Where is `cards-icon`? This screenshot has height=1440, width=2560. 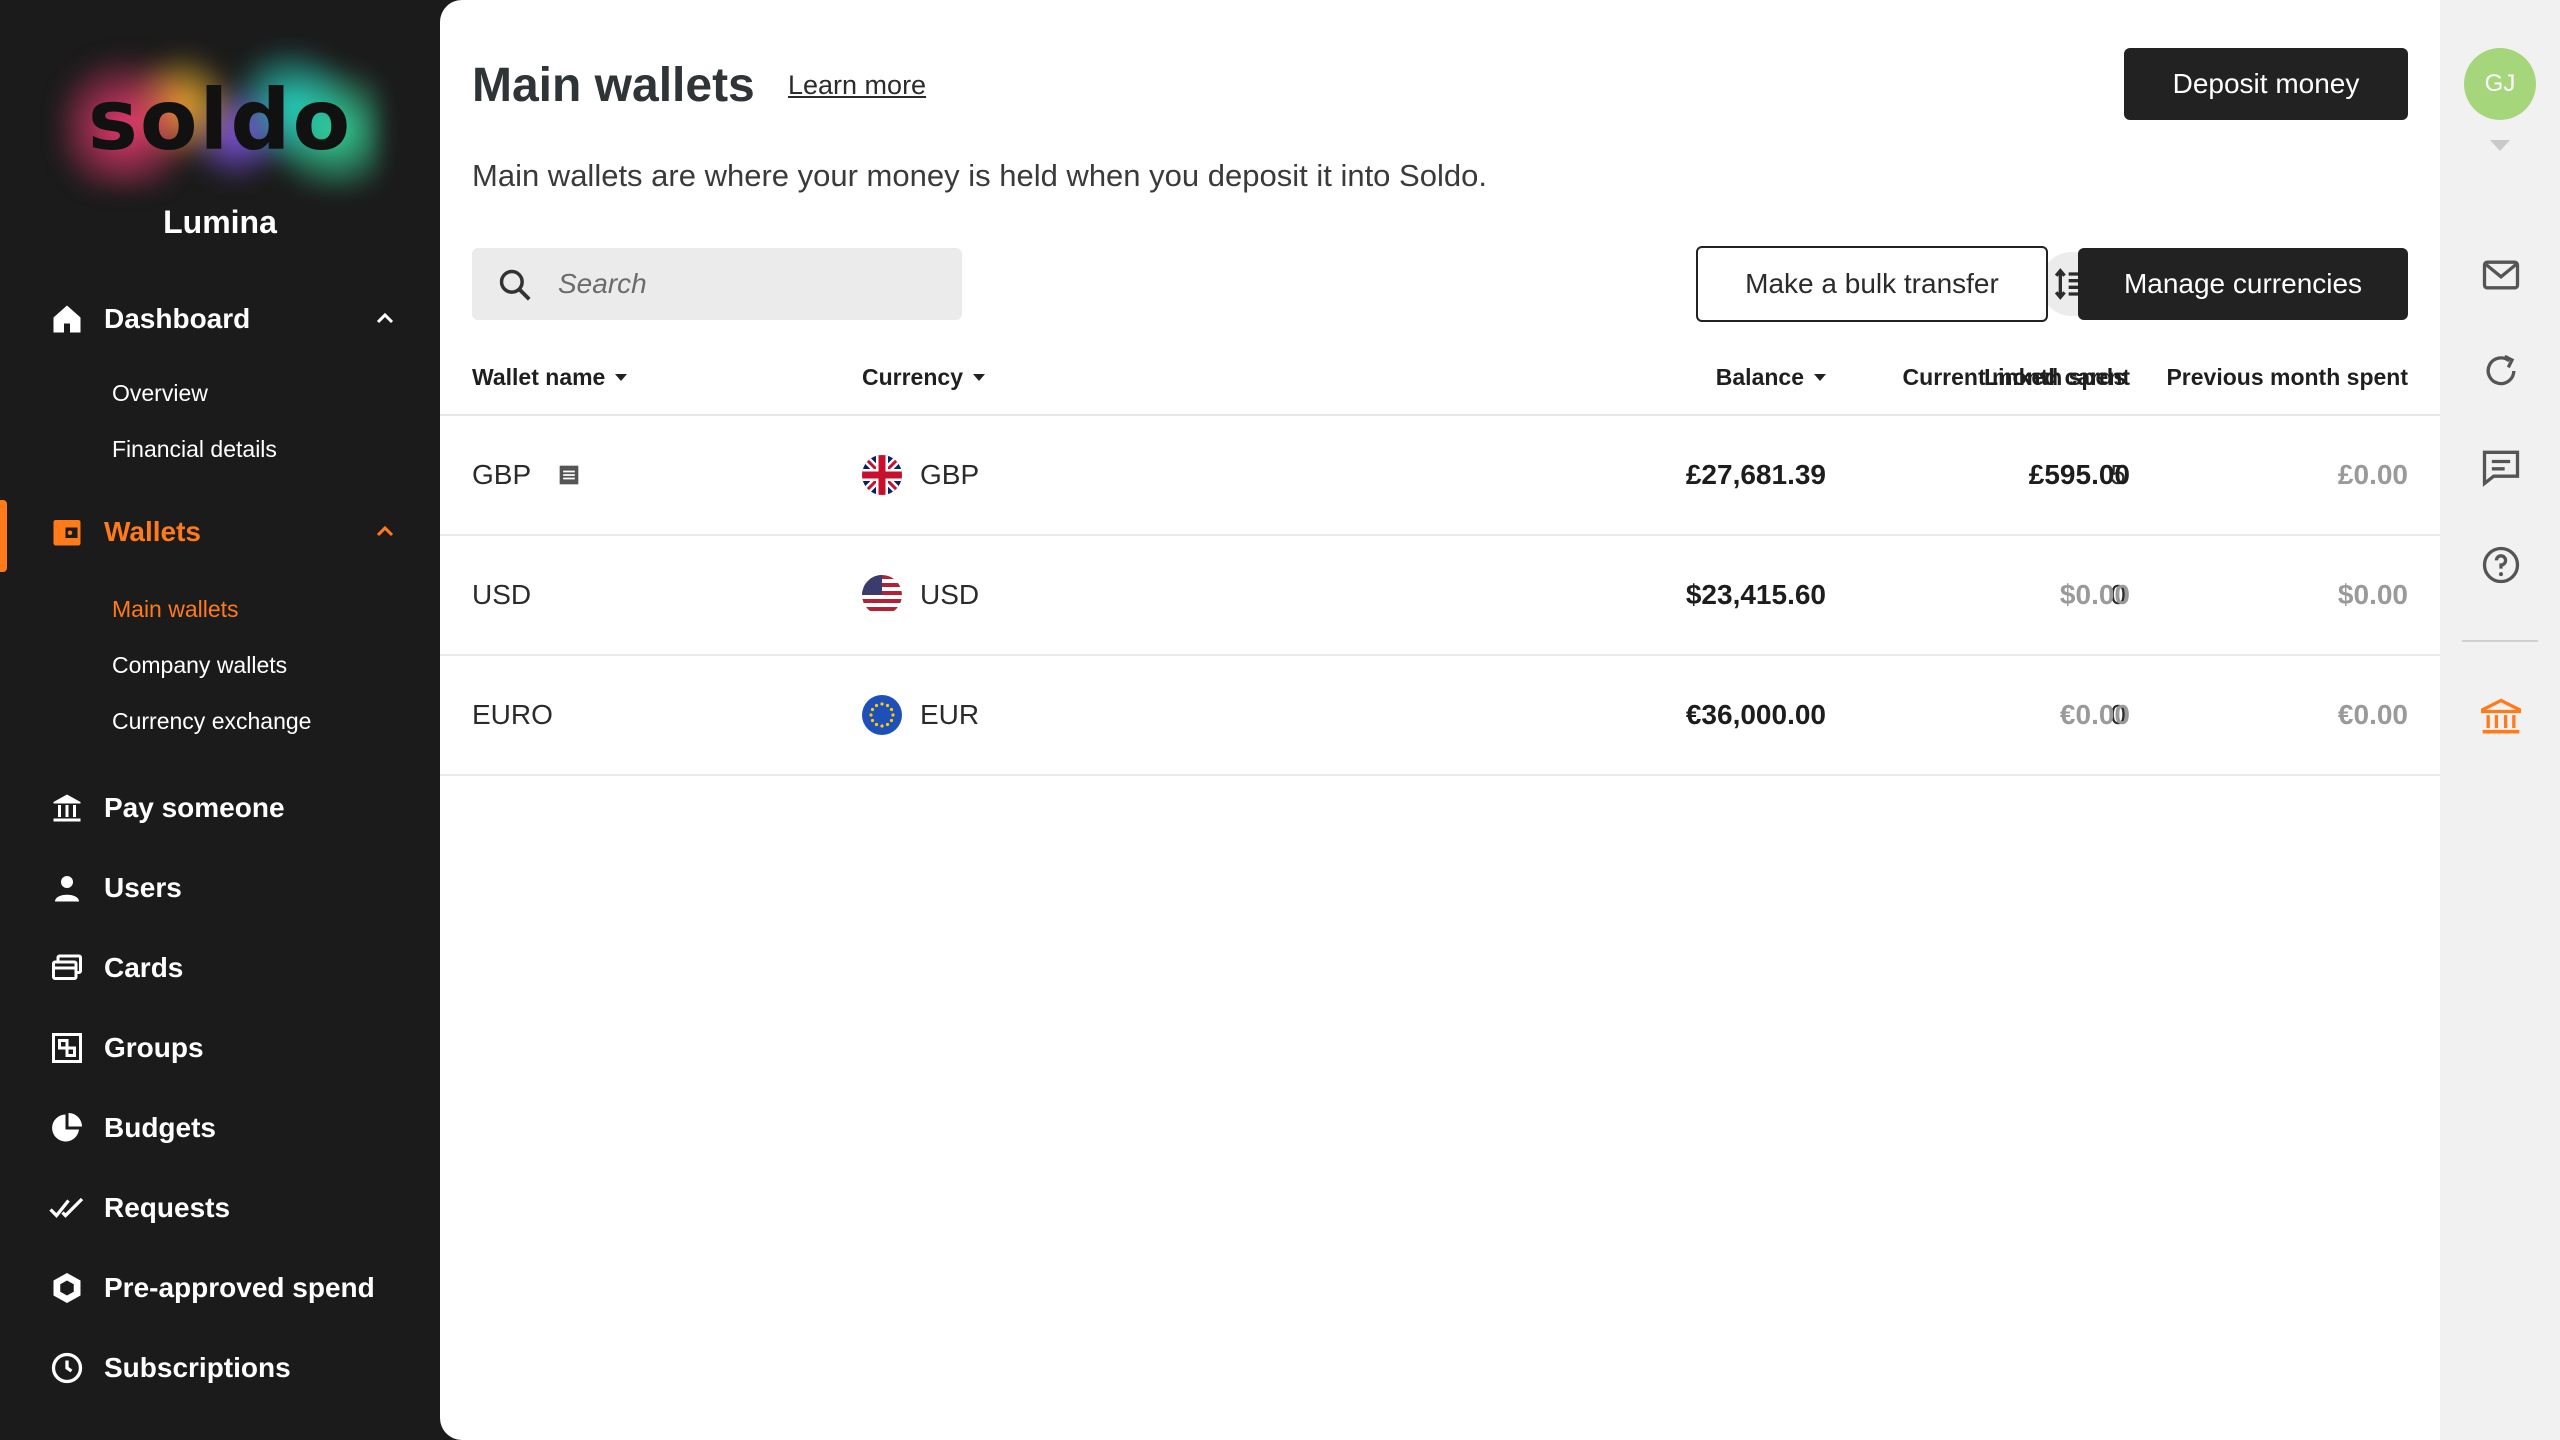 cards-icon is located at coordinates (67, 968).